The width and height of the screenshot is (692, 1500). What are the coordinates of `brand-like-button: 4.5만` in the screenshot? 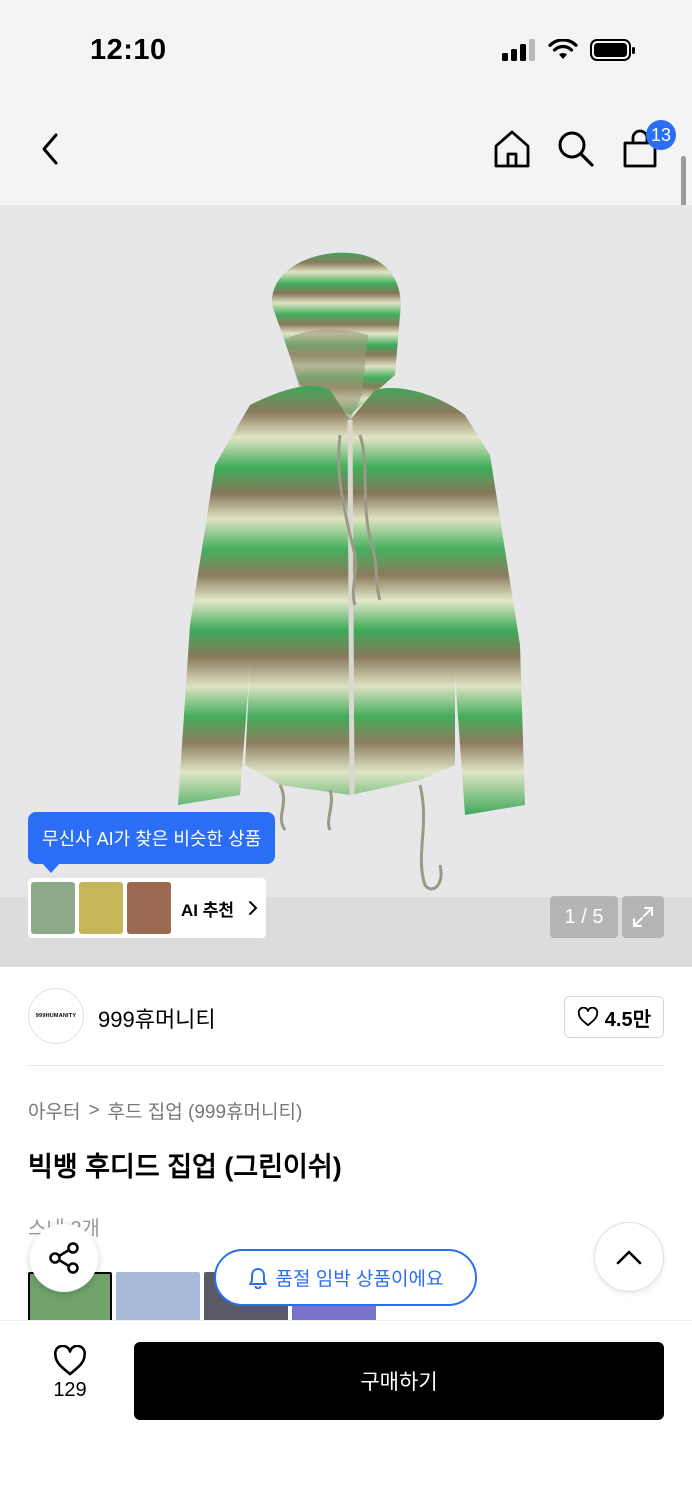 It's located at (613, 1017).